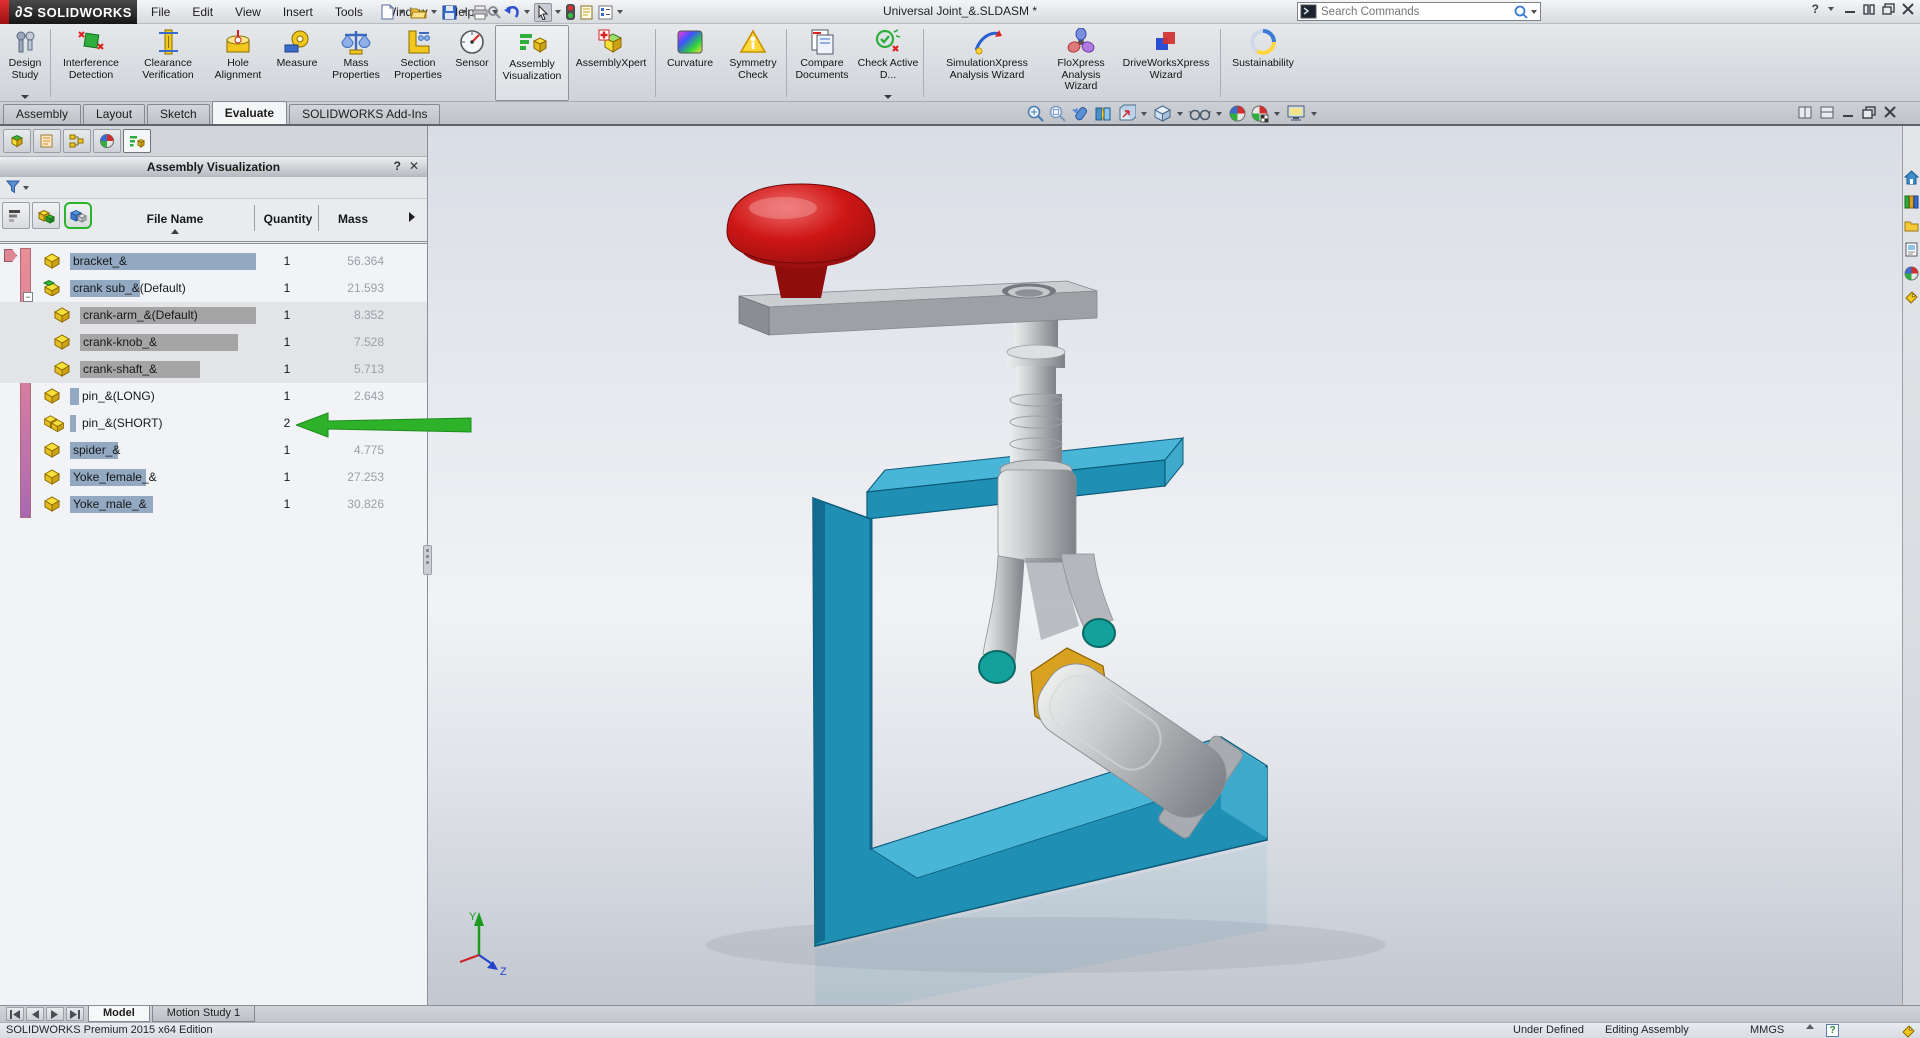  I want to click on ribbon-button-sensor: Sensor, so click(472, 63).